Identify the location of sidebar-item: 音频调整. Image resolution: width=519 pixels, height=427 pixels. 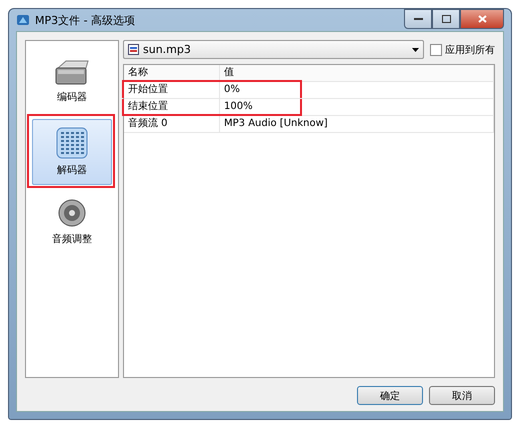
(72, 222).